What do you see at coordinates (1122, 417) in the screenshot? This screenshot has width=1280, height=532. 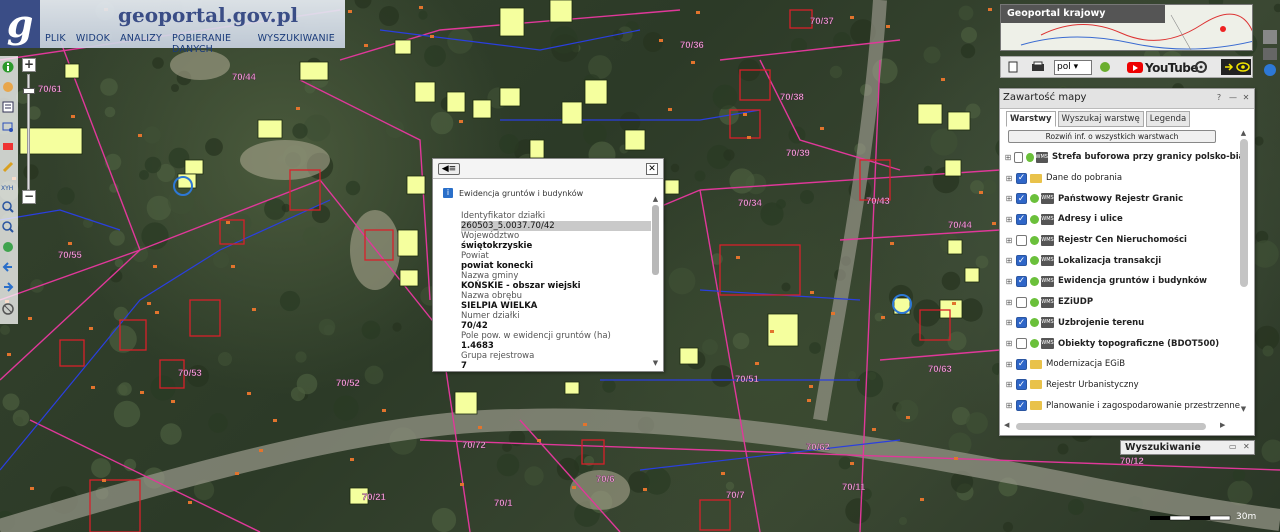 I see `layer-row: ⊞✓Portale mapowe` at bounding box center [1122, 417].